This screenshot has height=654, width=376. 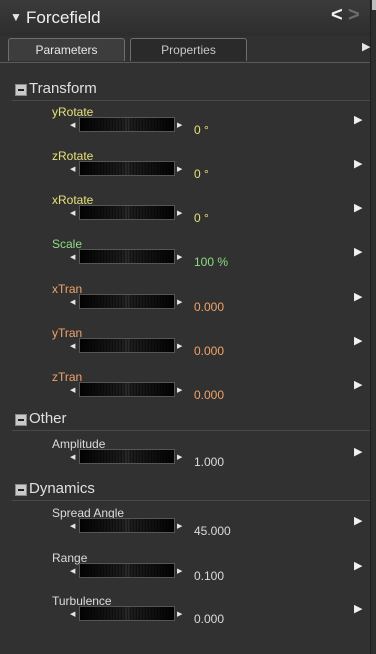 What do you see at coordinates (374, 5) in the screenshot?
I see `window-edge` at bounding box center [374, 5].